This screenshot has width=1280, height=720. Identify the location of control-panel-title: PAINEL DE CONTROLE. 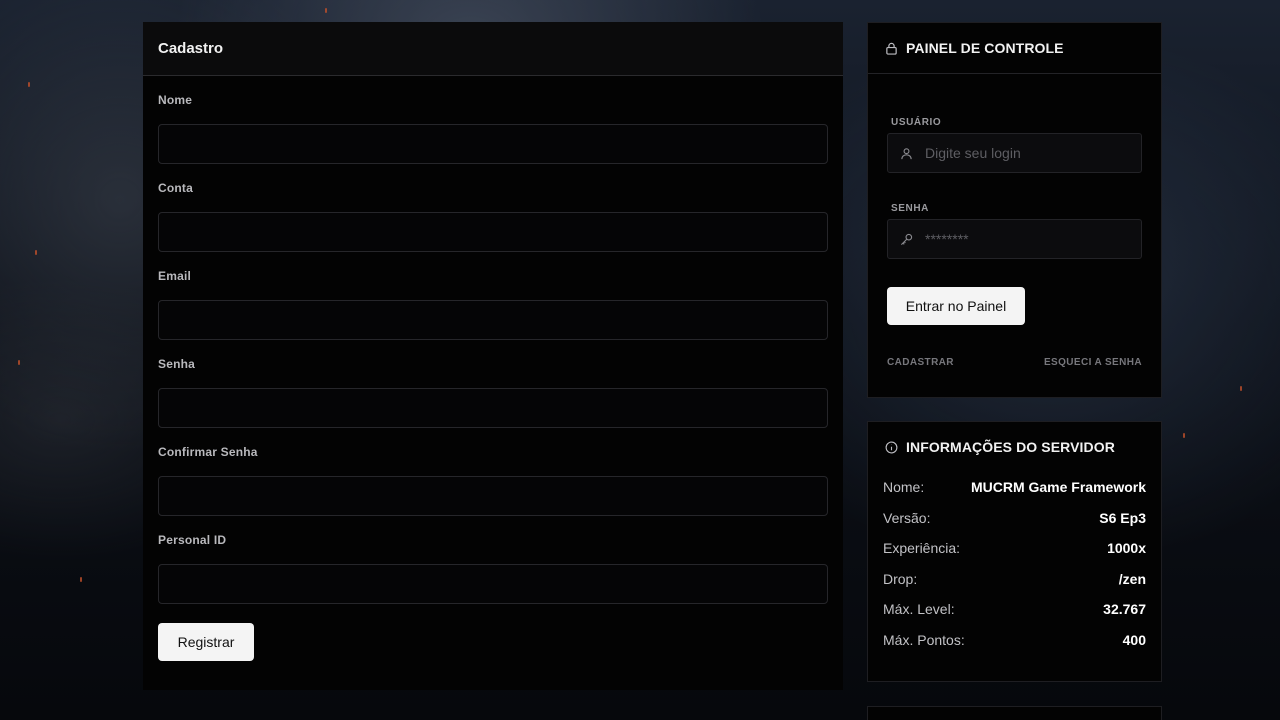
(985, 48).